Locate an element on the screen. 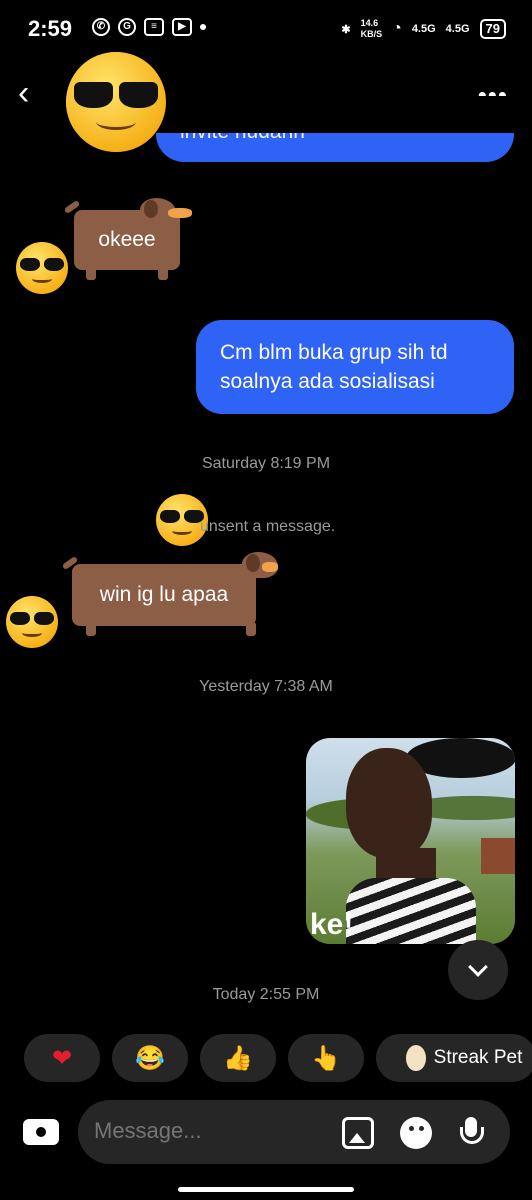  heart-icon: ❤ is located at coordinates (62, 1058).